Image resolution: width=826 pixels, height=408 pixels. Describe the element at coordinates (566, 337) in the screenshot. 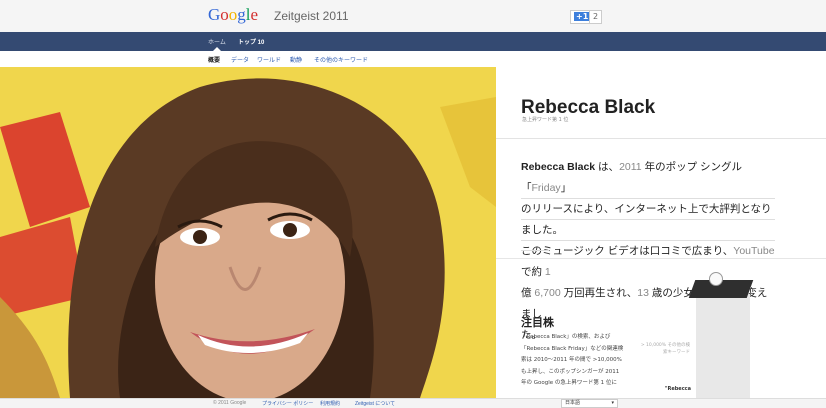

I see `notable-line: 「Rebecca Black」の検索、および` at that location.